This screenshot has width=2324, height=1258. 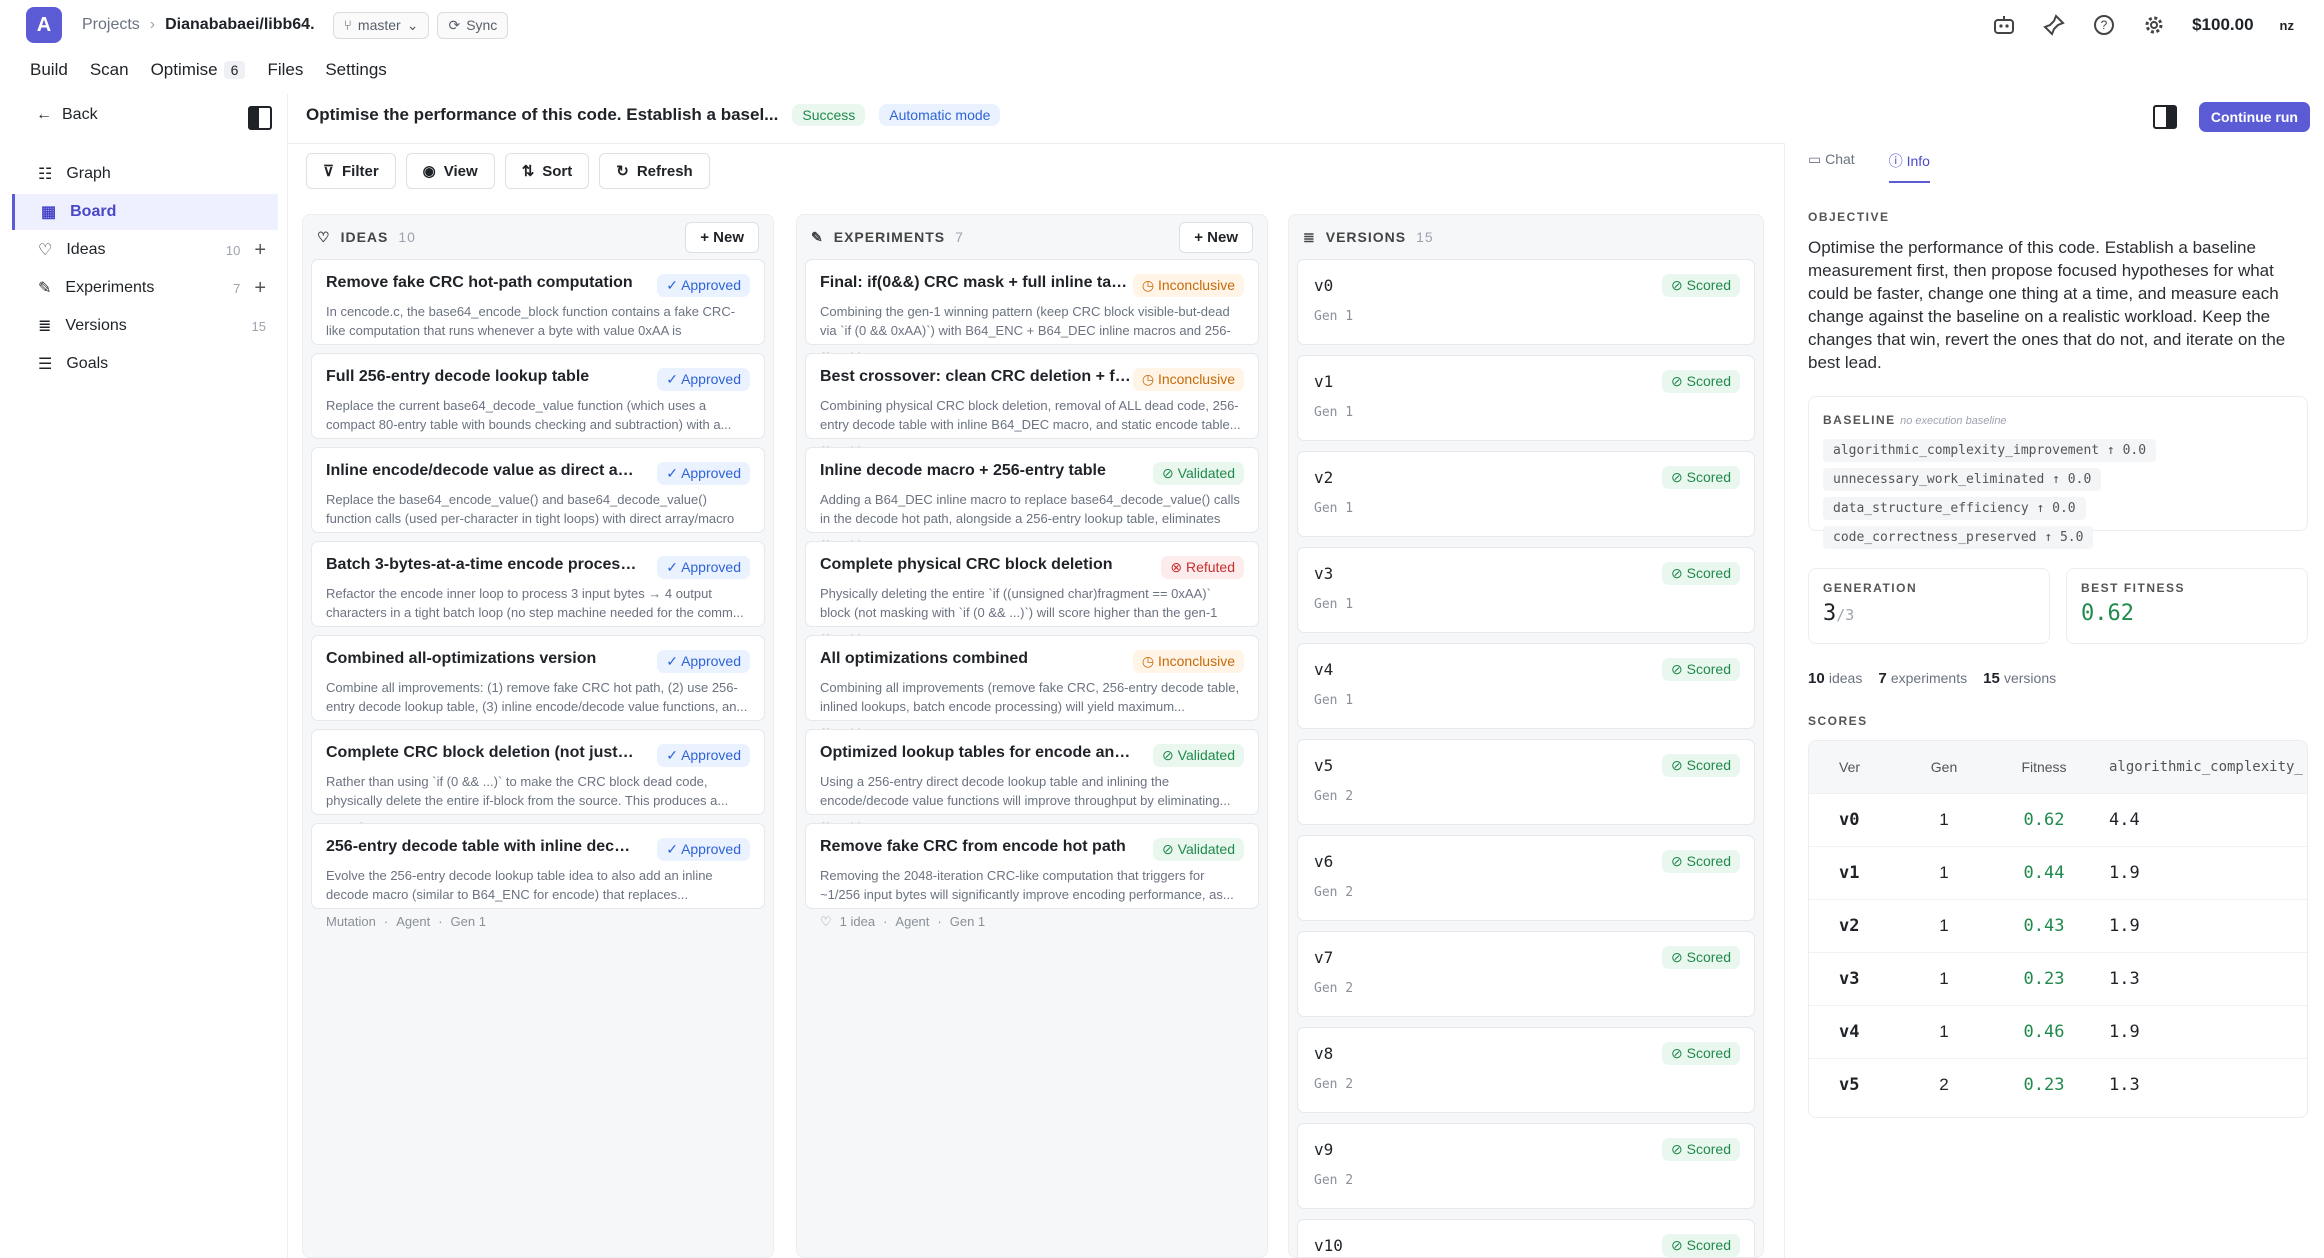 I want to click on version-card: v6 ⊘ Scored Gen 2, so click(x=1526, y=878).